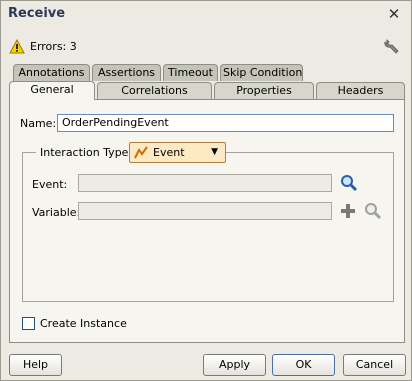 This screenshot has height=381, width=412. What do you see at coordinates (126, 72) in the screenshot?
I see `tab-assertions: Assertions` at bounding box center [126, 72].